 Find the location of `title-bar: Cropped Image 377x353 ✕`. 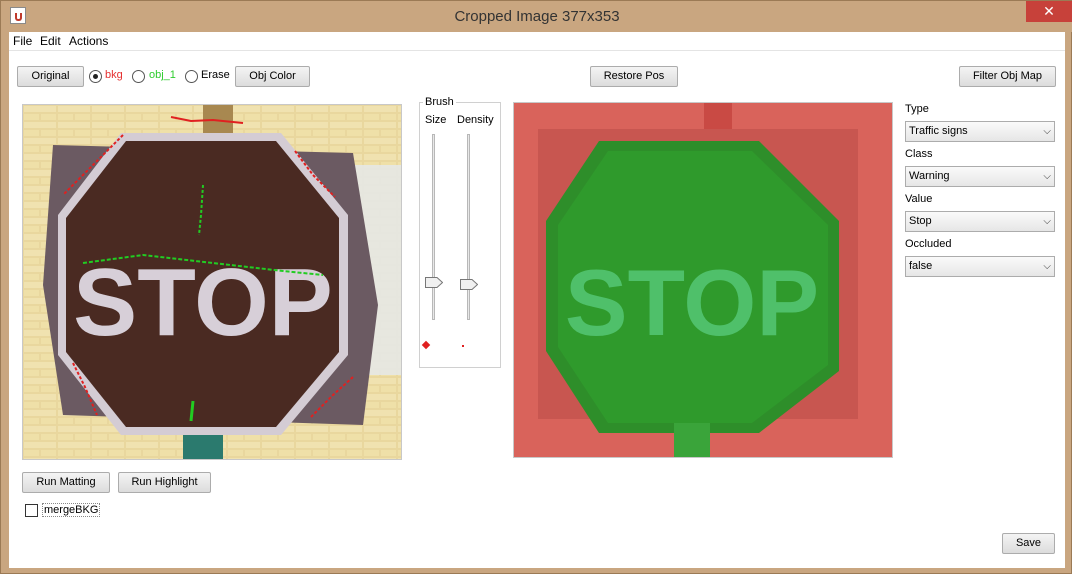

title-bar: Cropped Image 377x353 ✕ is located at coordinates (536, 16).